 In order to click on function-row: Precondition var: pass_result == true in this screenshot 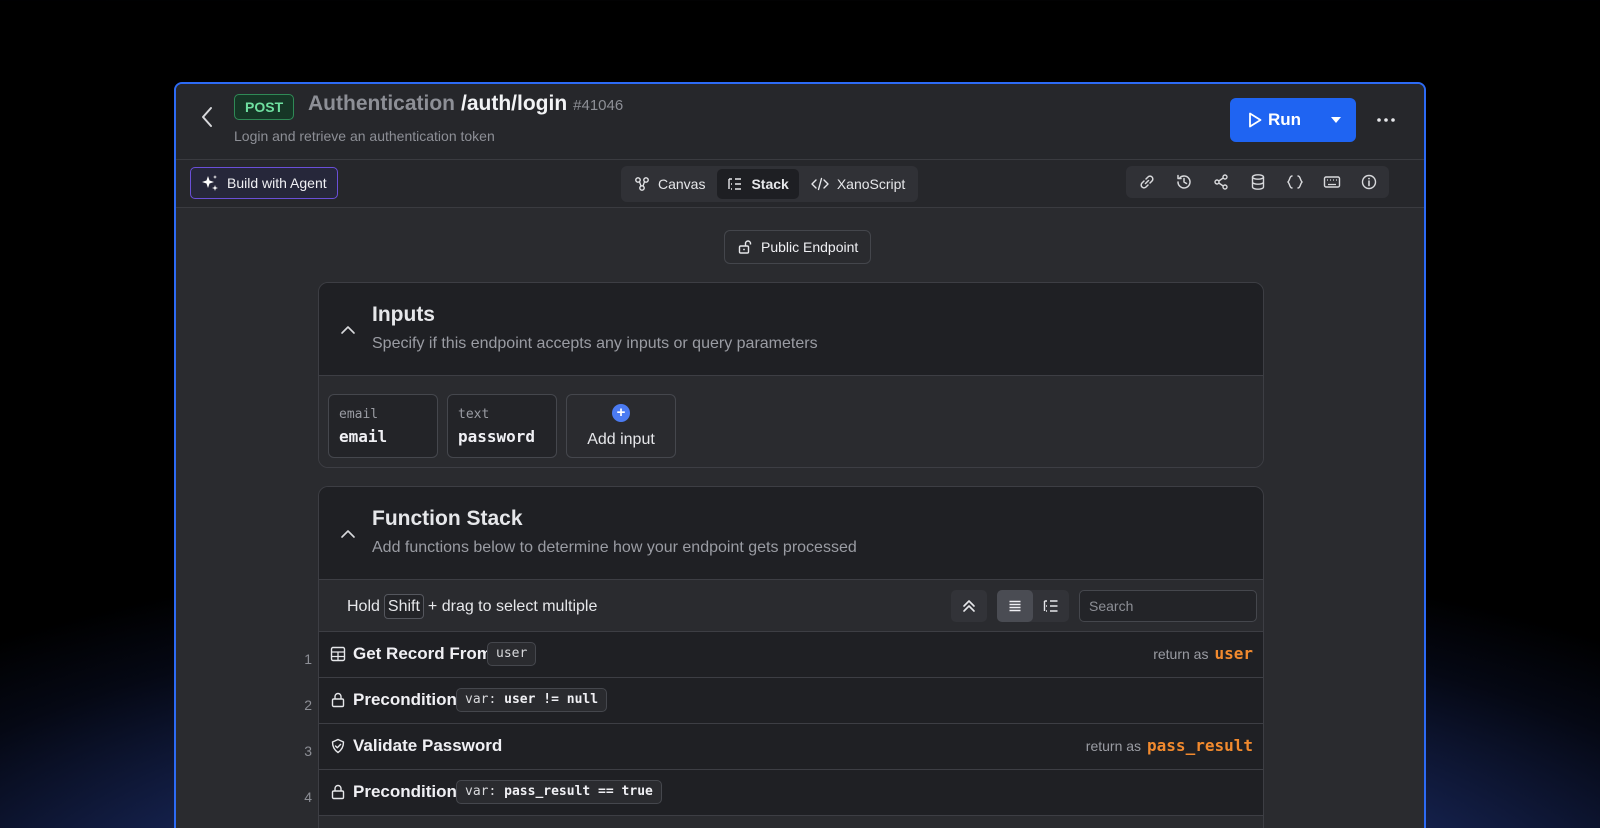, I will do `click(791, 793)`.